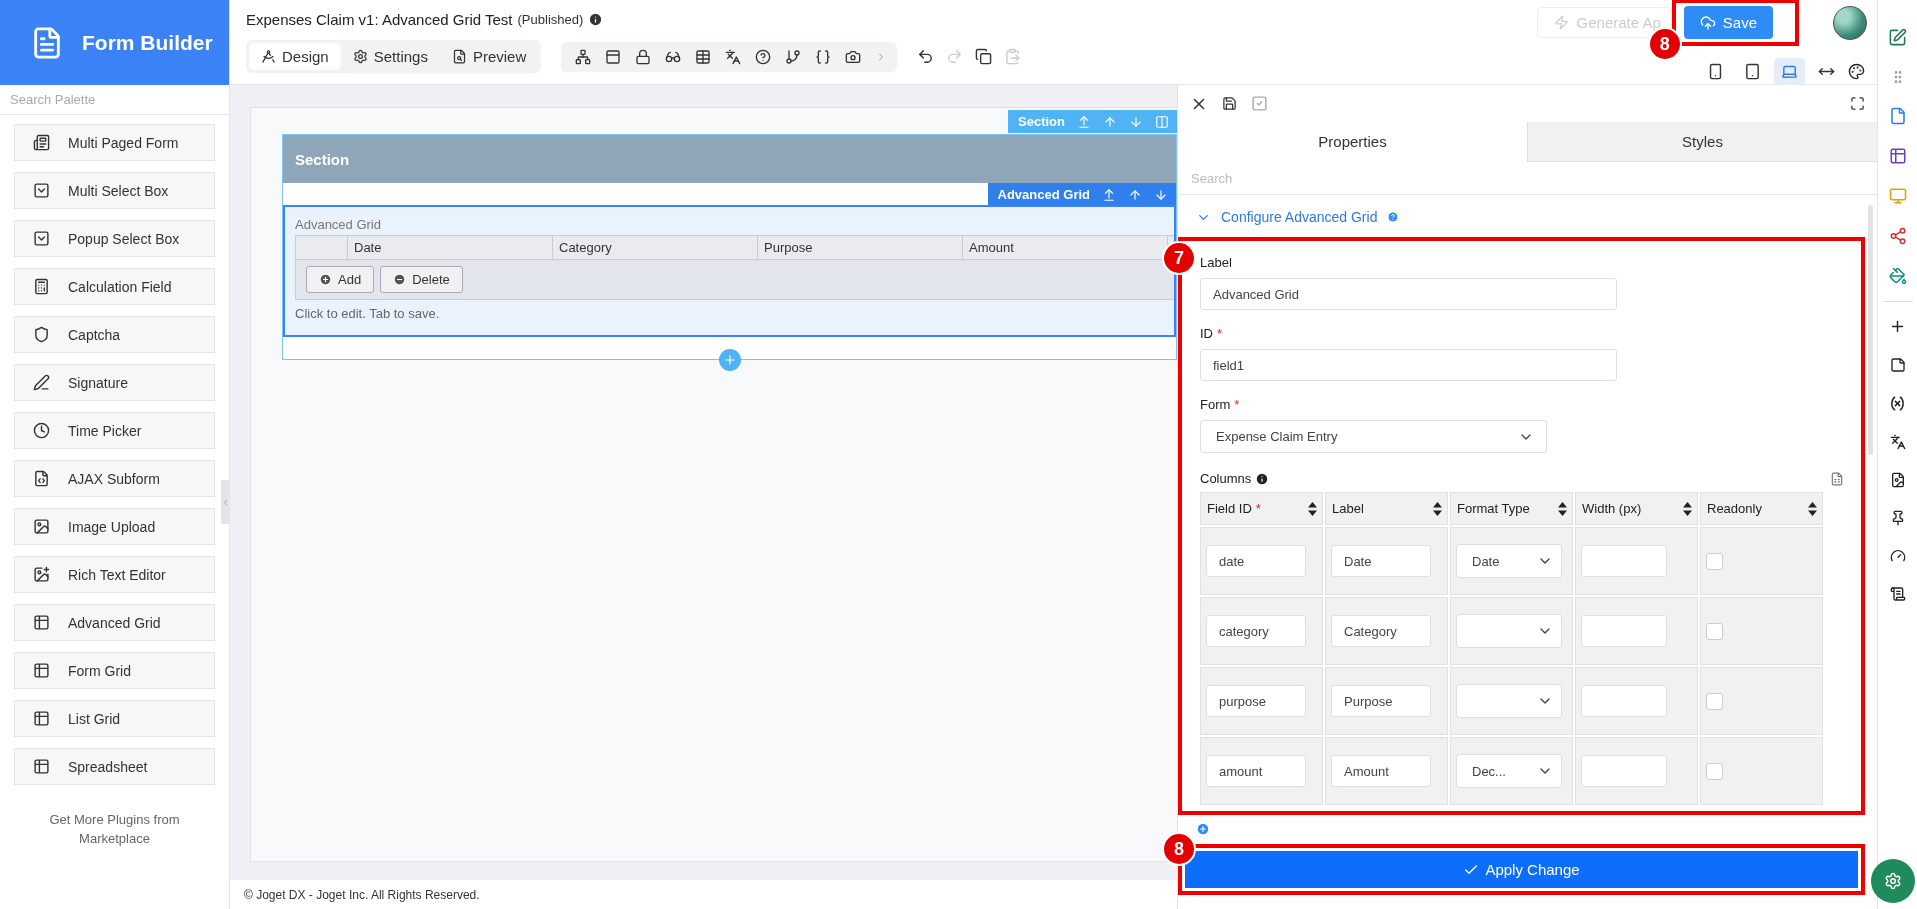 This screenshot has width=1917, height=909. I want to click on field-label: ID *, so click(1212, 333).